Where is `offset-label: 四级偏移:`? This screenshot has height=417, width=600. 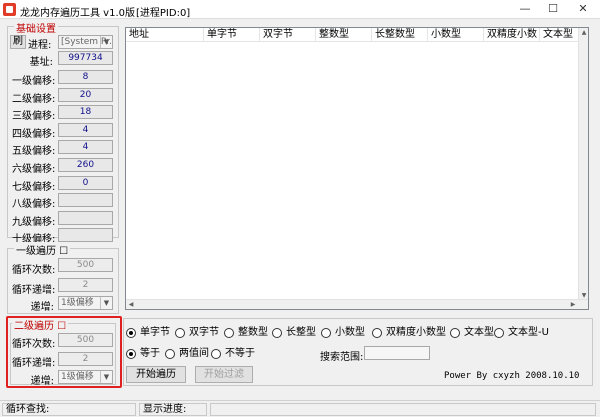
offset-label: 四级偏移: is located at coordinates (34, 134).